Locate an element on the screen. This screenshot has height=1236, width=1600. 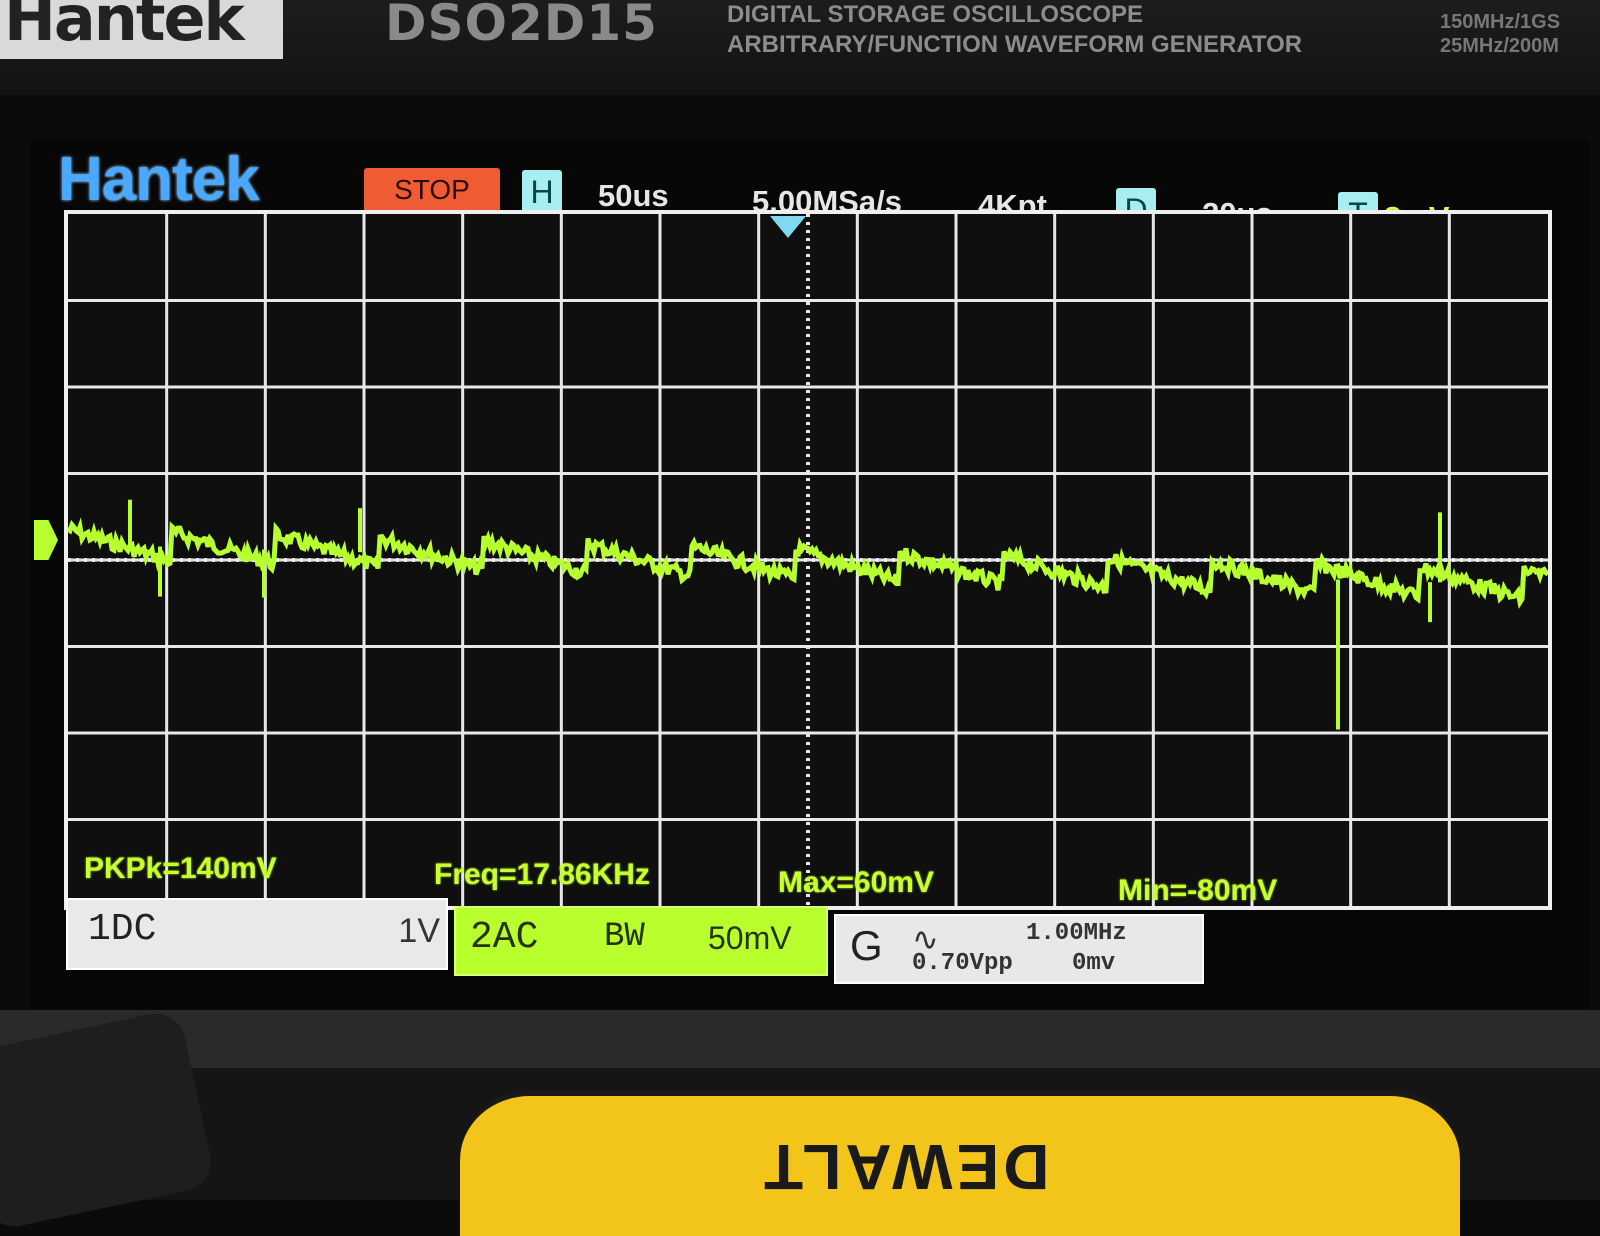
measurement-max: Max=60mV is located at coordinates (856, 882).